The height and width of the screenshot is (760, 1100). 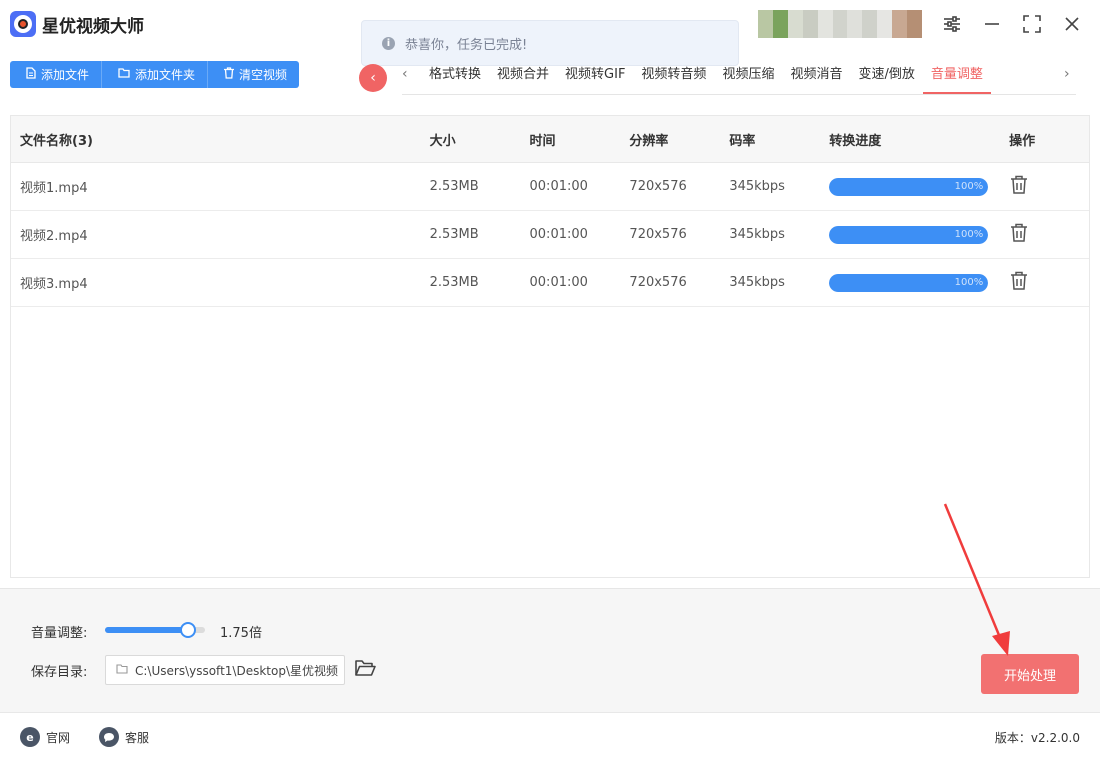 I want to click on app-logo, so click(x=23, y=24).